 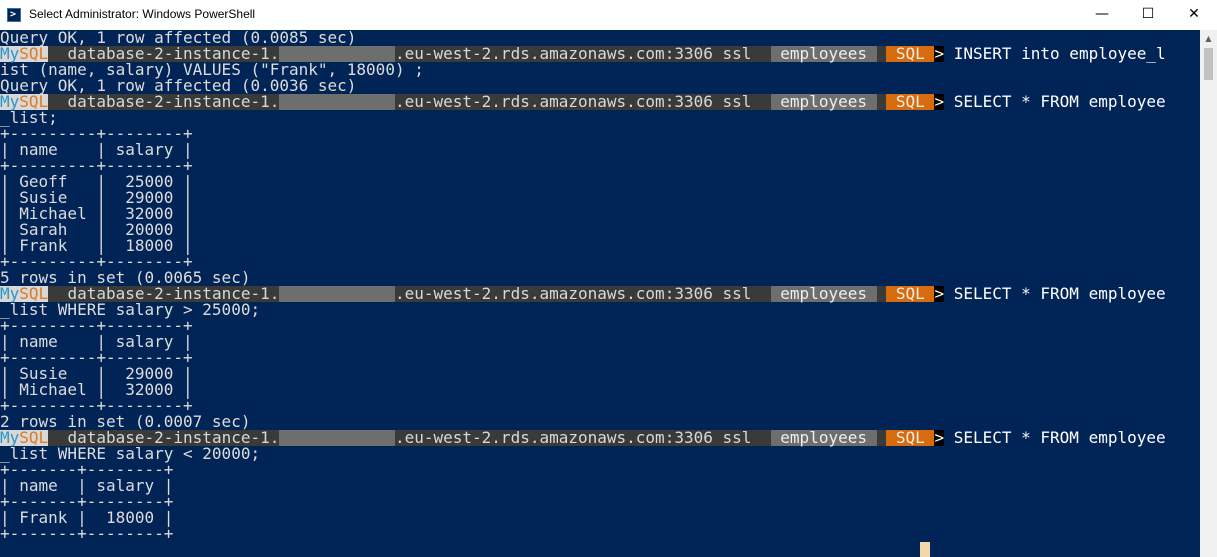 I want to click on powershell-icon: >, so click(x=14, y=15).